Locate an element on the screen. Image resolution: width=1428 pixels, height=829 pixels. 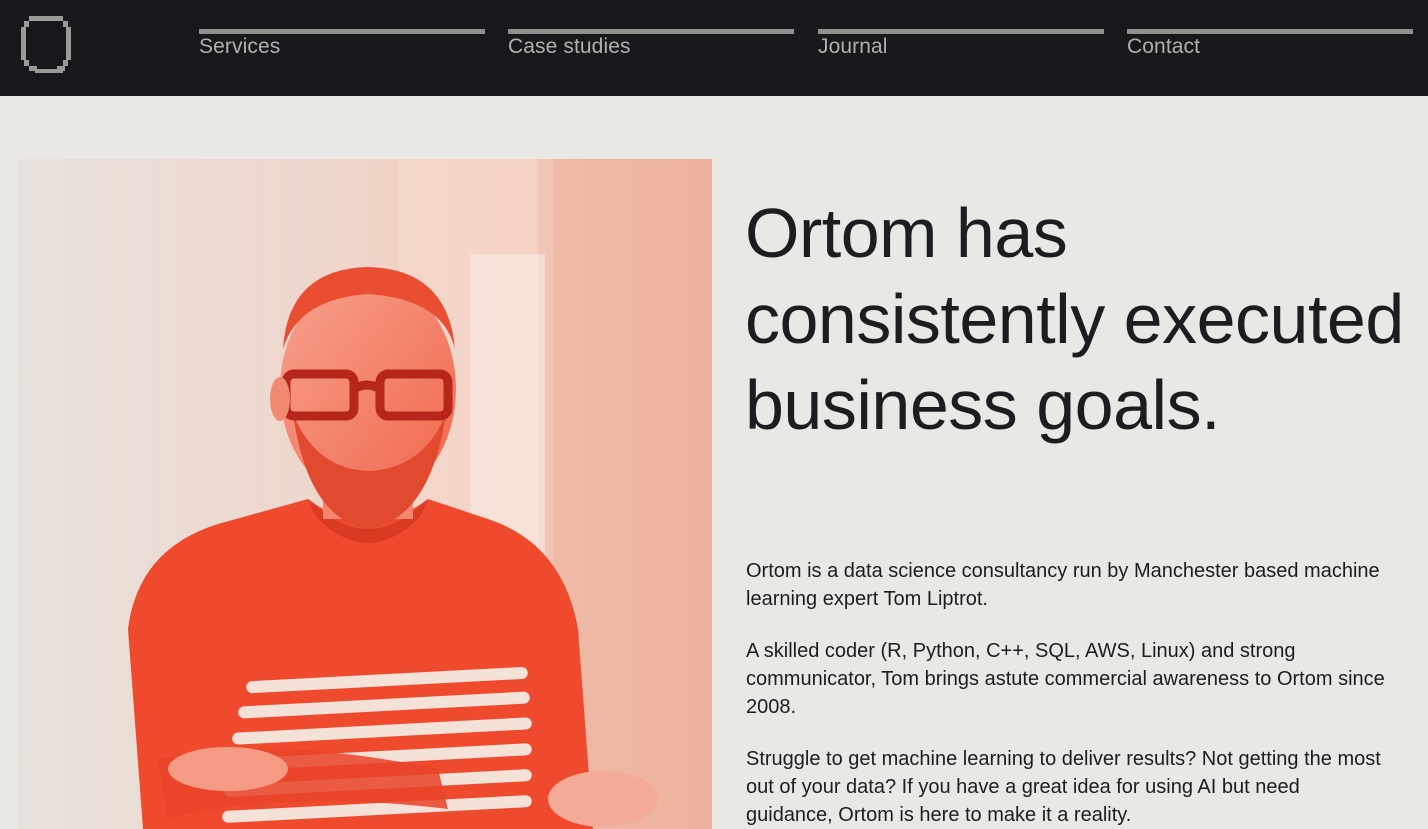
site-header: Services Case studies Journal Contact is located at coordinates (714, 48).